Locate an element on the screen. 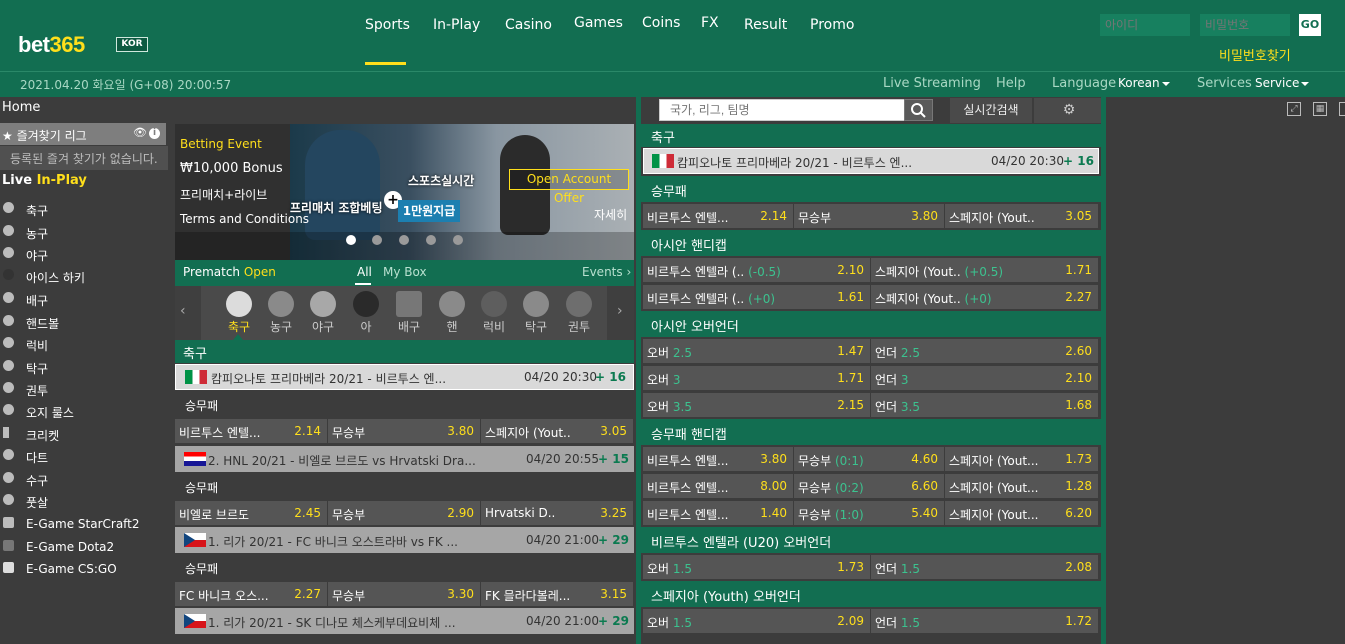 The image size is (1345, 644). odd-cell: 무승부 (0:1) 4.60 is located at coordinates (869, 459).